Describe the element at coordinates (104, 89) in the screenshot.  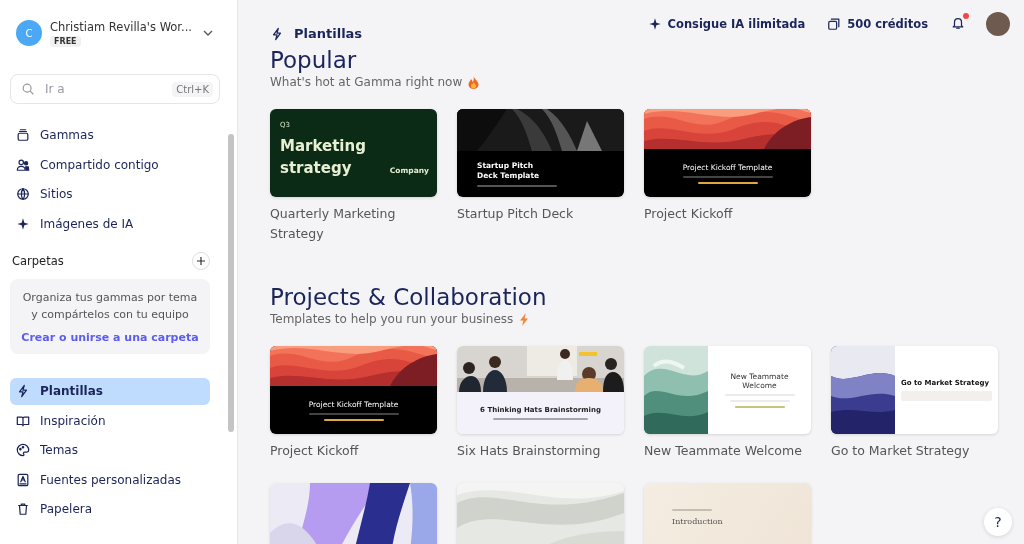
I see `search-input: Ir a` at that location.